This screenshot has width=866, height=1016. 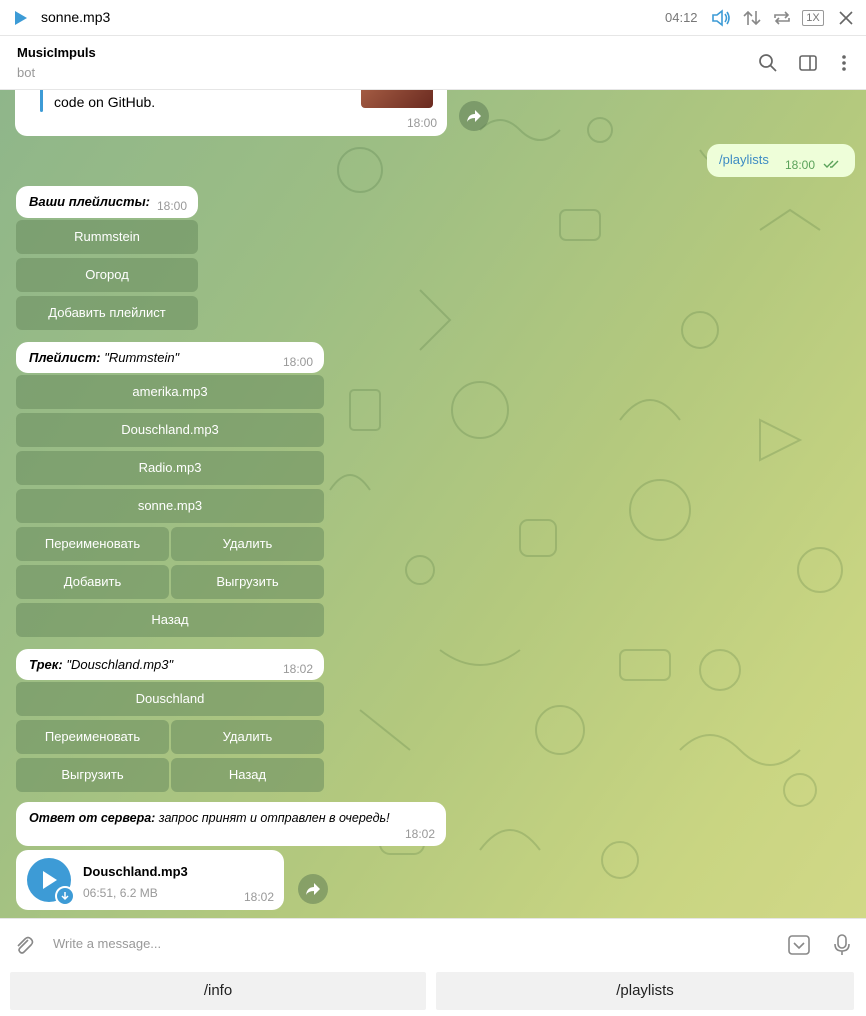 What do you see at coordinates (231, 113) in the screenshot?
I see `message-github: code on GitHub. 18:00` at bounding box center [231, 113].